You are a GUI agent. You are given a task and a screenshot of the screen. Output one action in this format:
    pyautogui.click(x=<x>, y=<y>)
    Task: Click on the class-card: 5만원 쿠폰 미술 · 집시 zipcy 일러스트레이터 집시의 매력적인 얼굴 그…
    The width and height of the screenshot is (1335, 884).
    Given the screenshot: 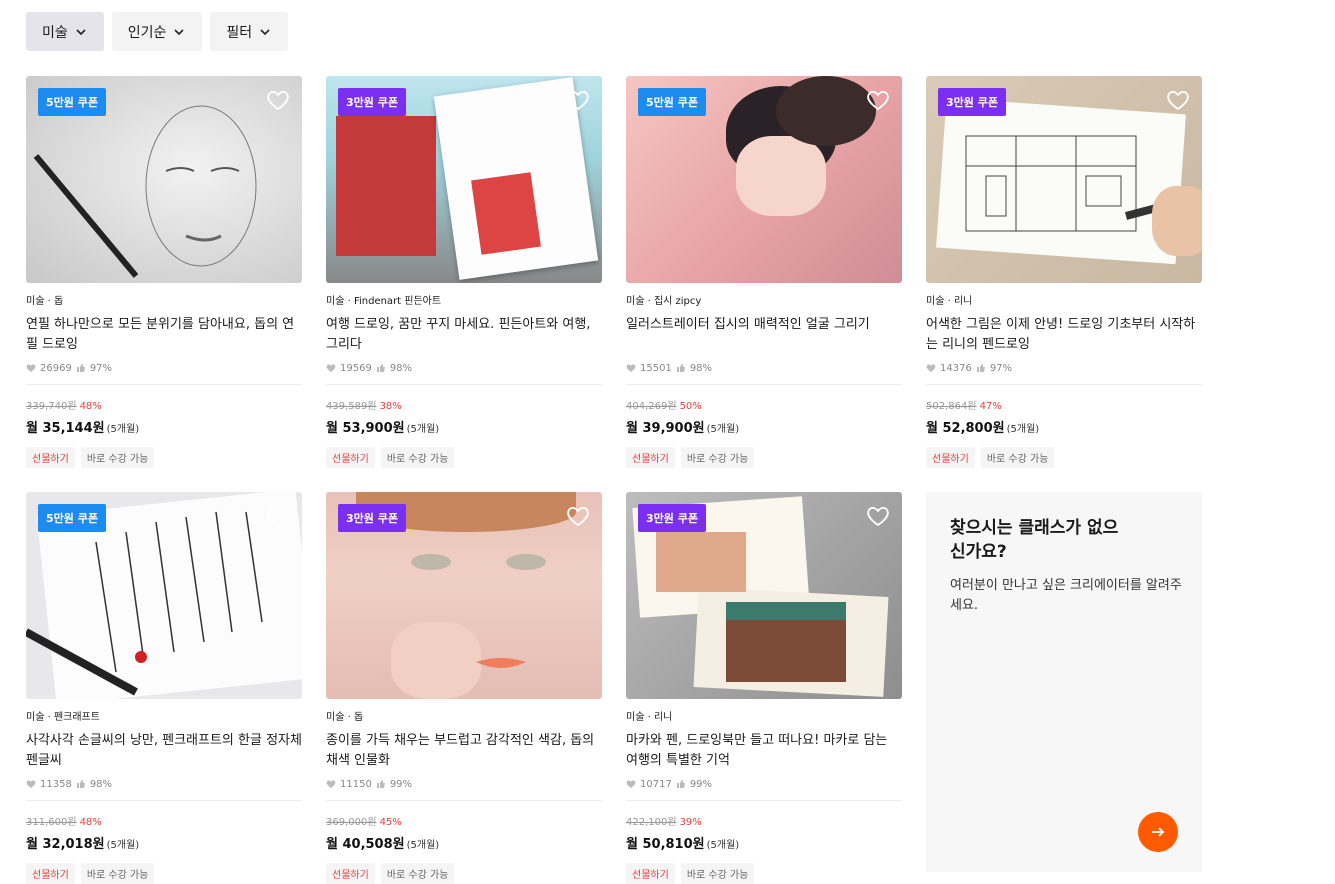 What is the action you would take?
    pyautogui.click(x=764, y=272)
    